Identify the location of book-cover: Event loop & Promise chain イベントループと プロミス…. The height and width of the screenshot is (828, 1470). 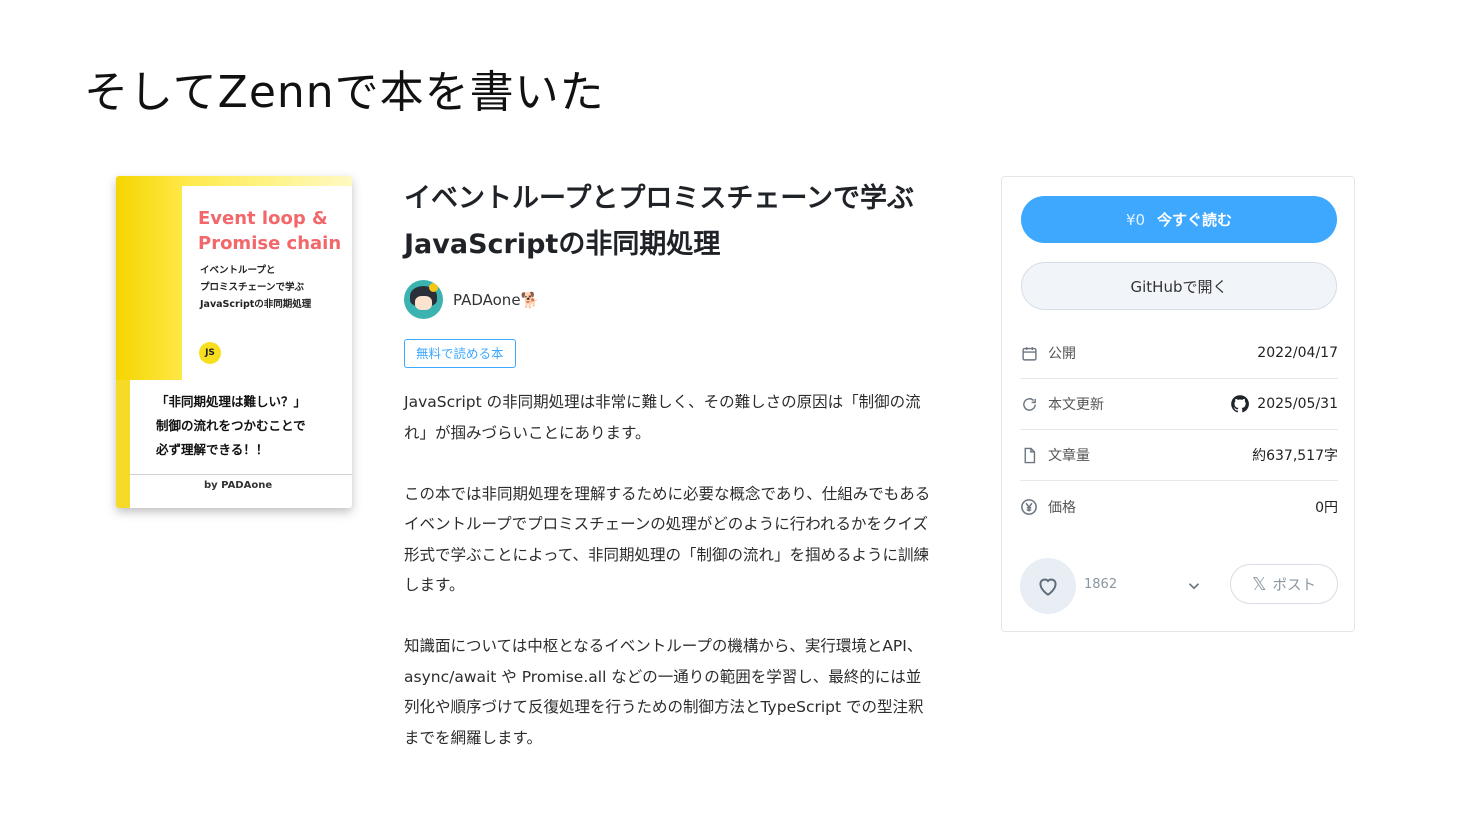
(234, 342).